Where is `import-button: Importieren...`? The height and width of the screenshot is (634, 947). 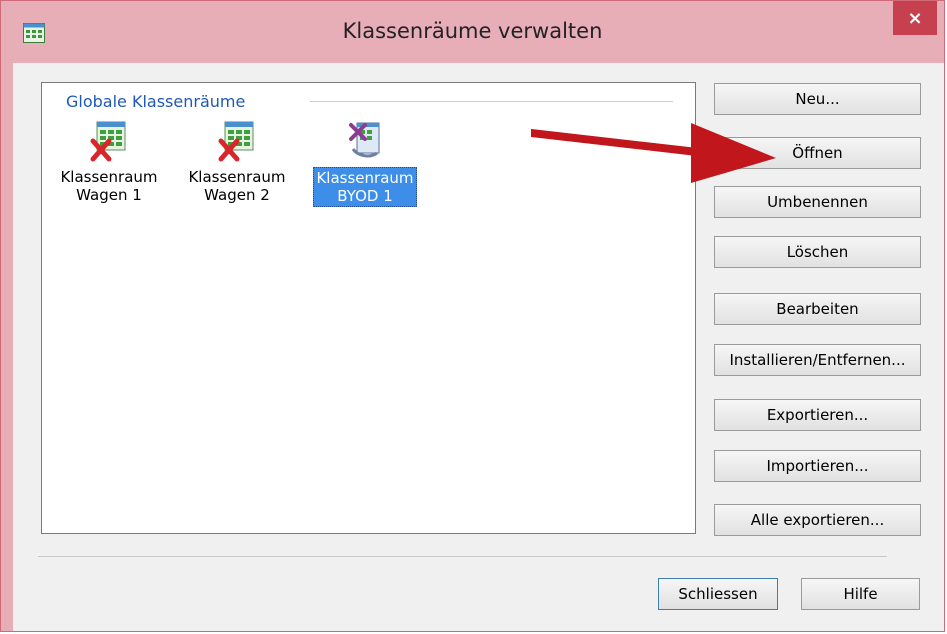 import-button: Importieren... is located at coordinates (817, 466).